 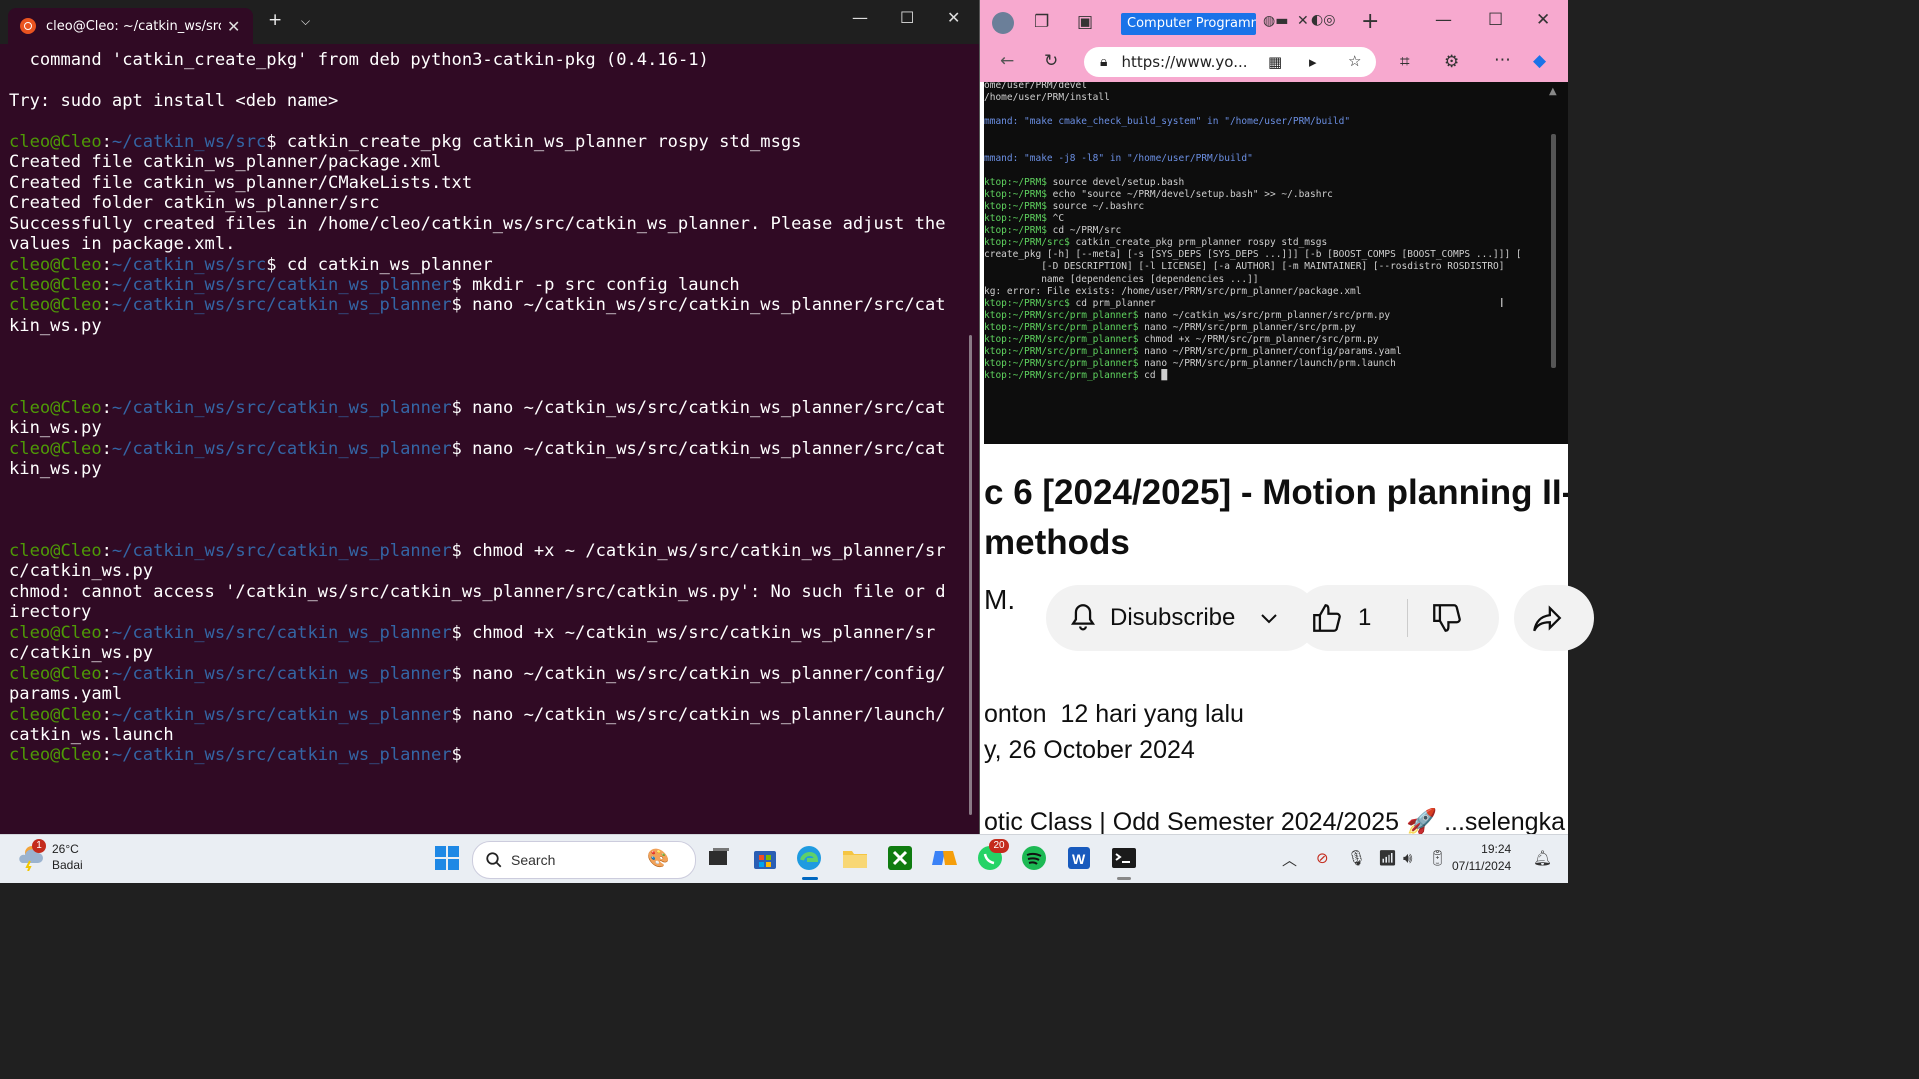 I want to click on microphone-icon: 🎙︎, so click(x=1356, y=858).